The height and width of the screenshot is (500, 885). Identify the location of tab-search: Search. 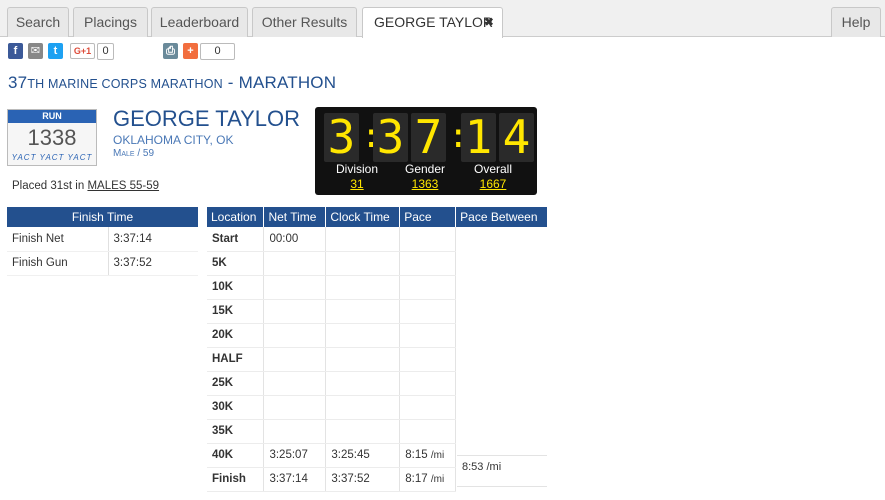
(38, 22).